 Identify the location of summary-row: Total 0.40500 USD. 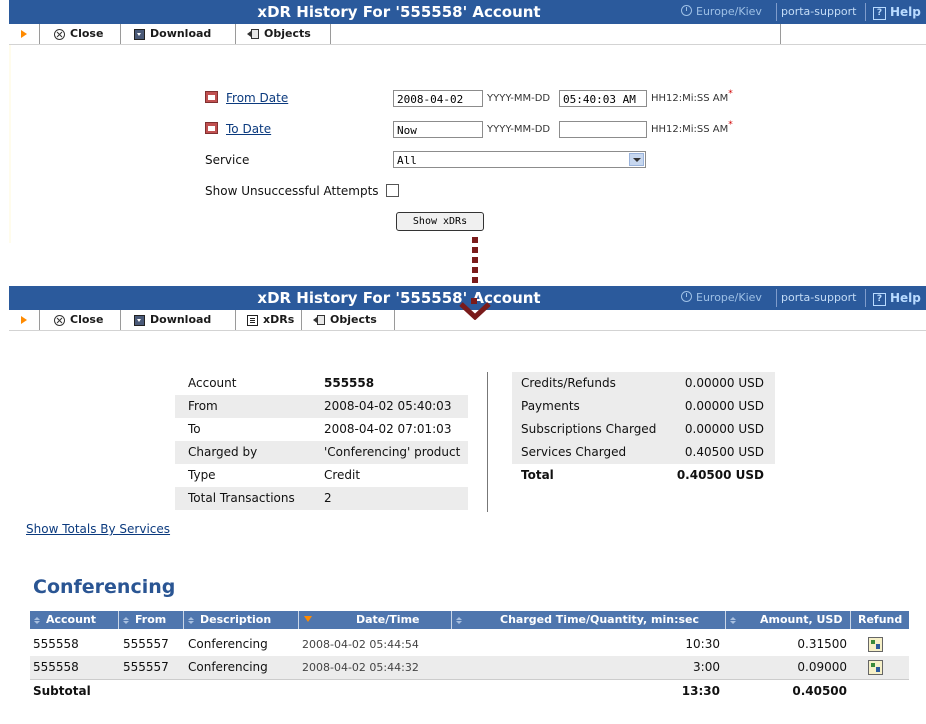
(643, 475).